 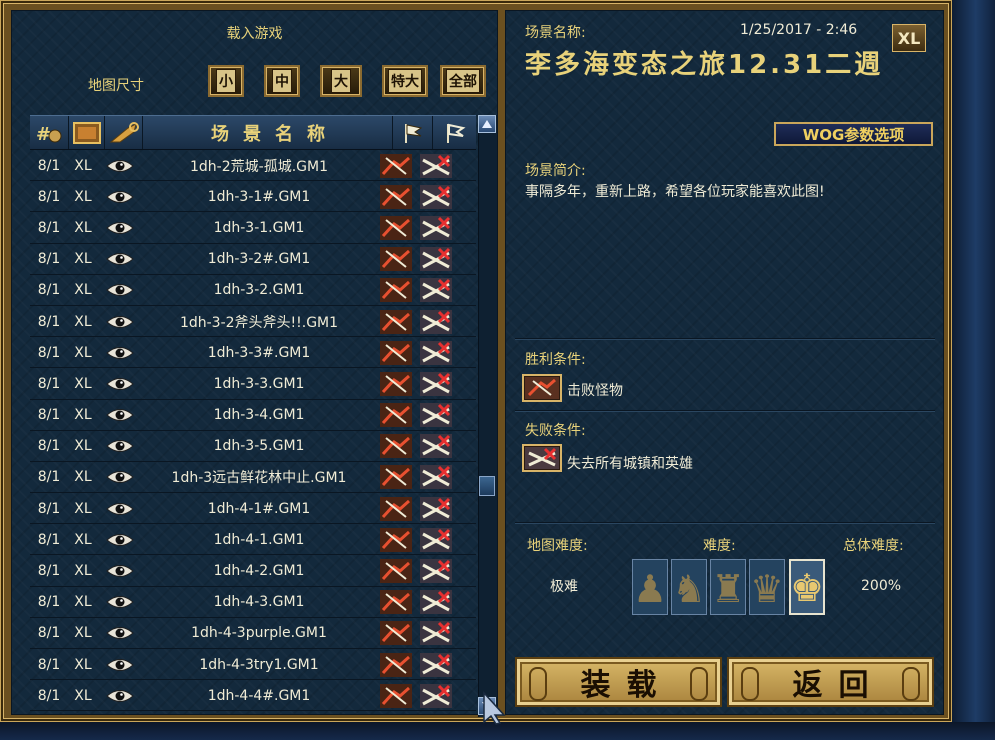 What do you see at coordinates (259, 322) in the screenshot?
I see `row-scenario-name: 1dh-3-2斧头斧头!!.GM1` at bounding box center [259, 322].